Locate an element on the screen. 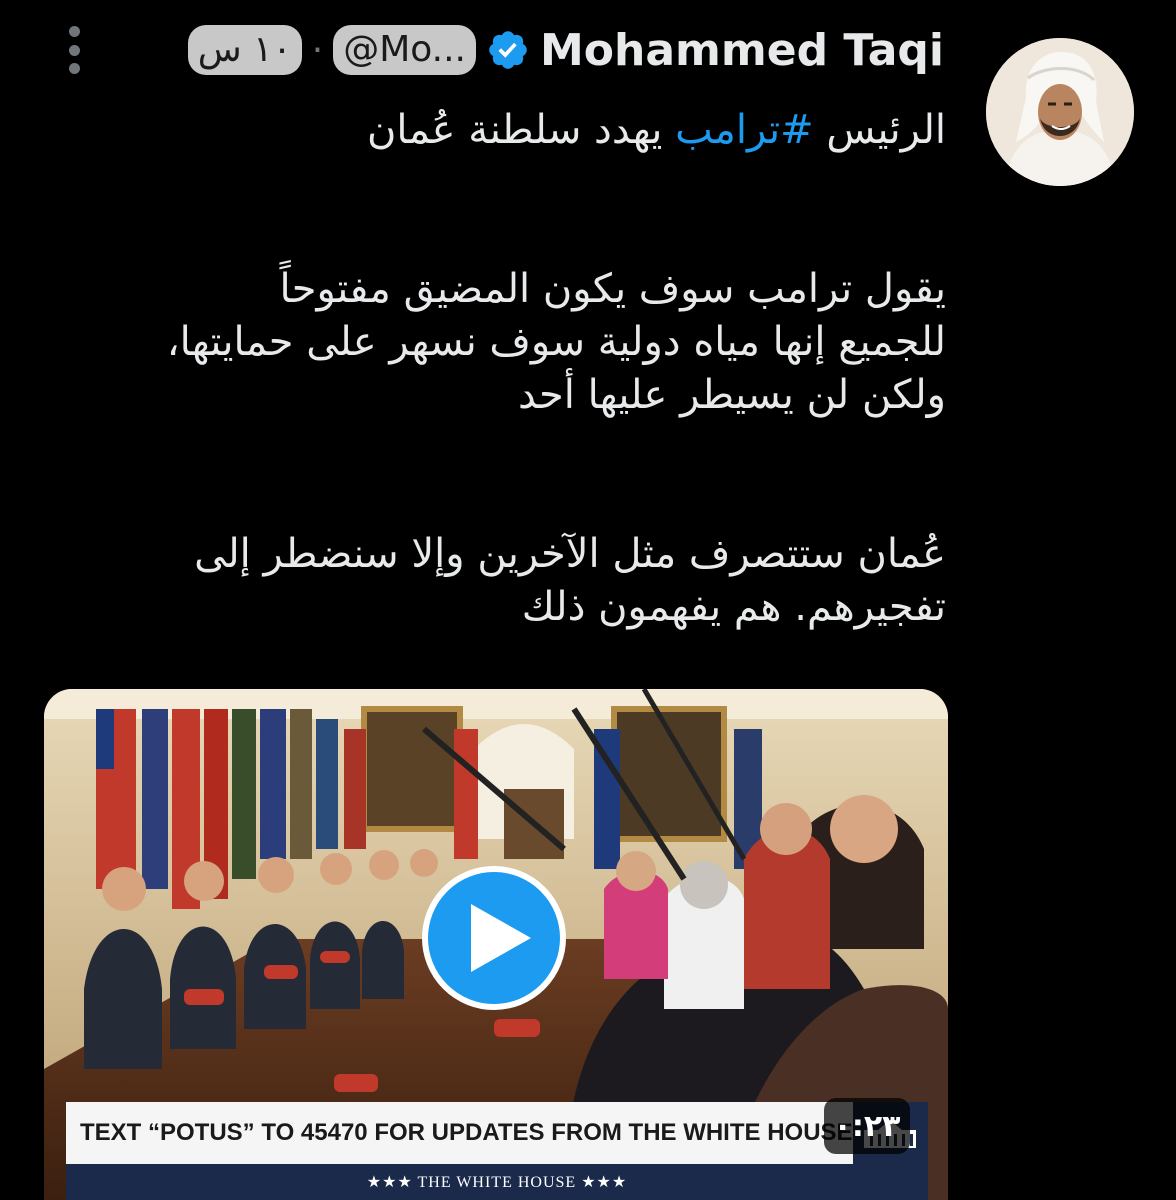 Image resolution: width=1176 pixels, height=1200 pixels. tweet-time: ١٠ س is located at coordinates (244, 50).